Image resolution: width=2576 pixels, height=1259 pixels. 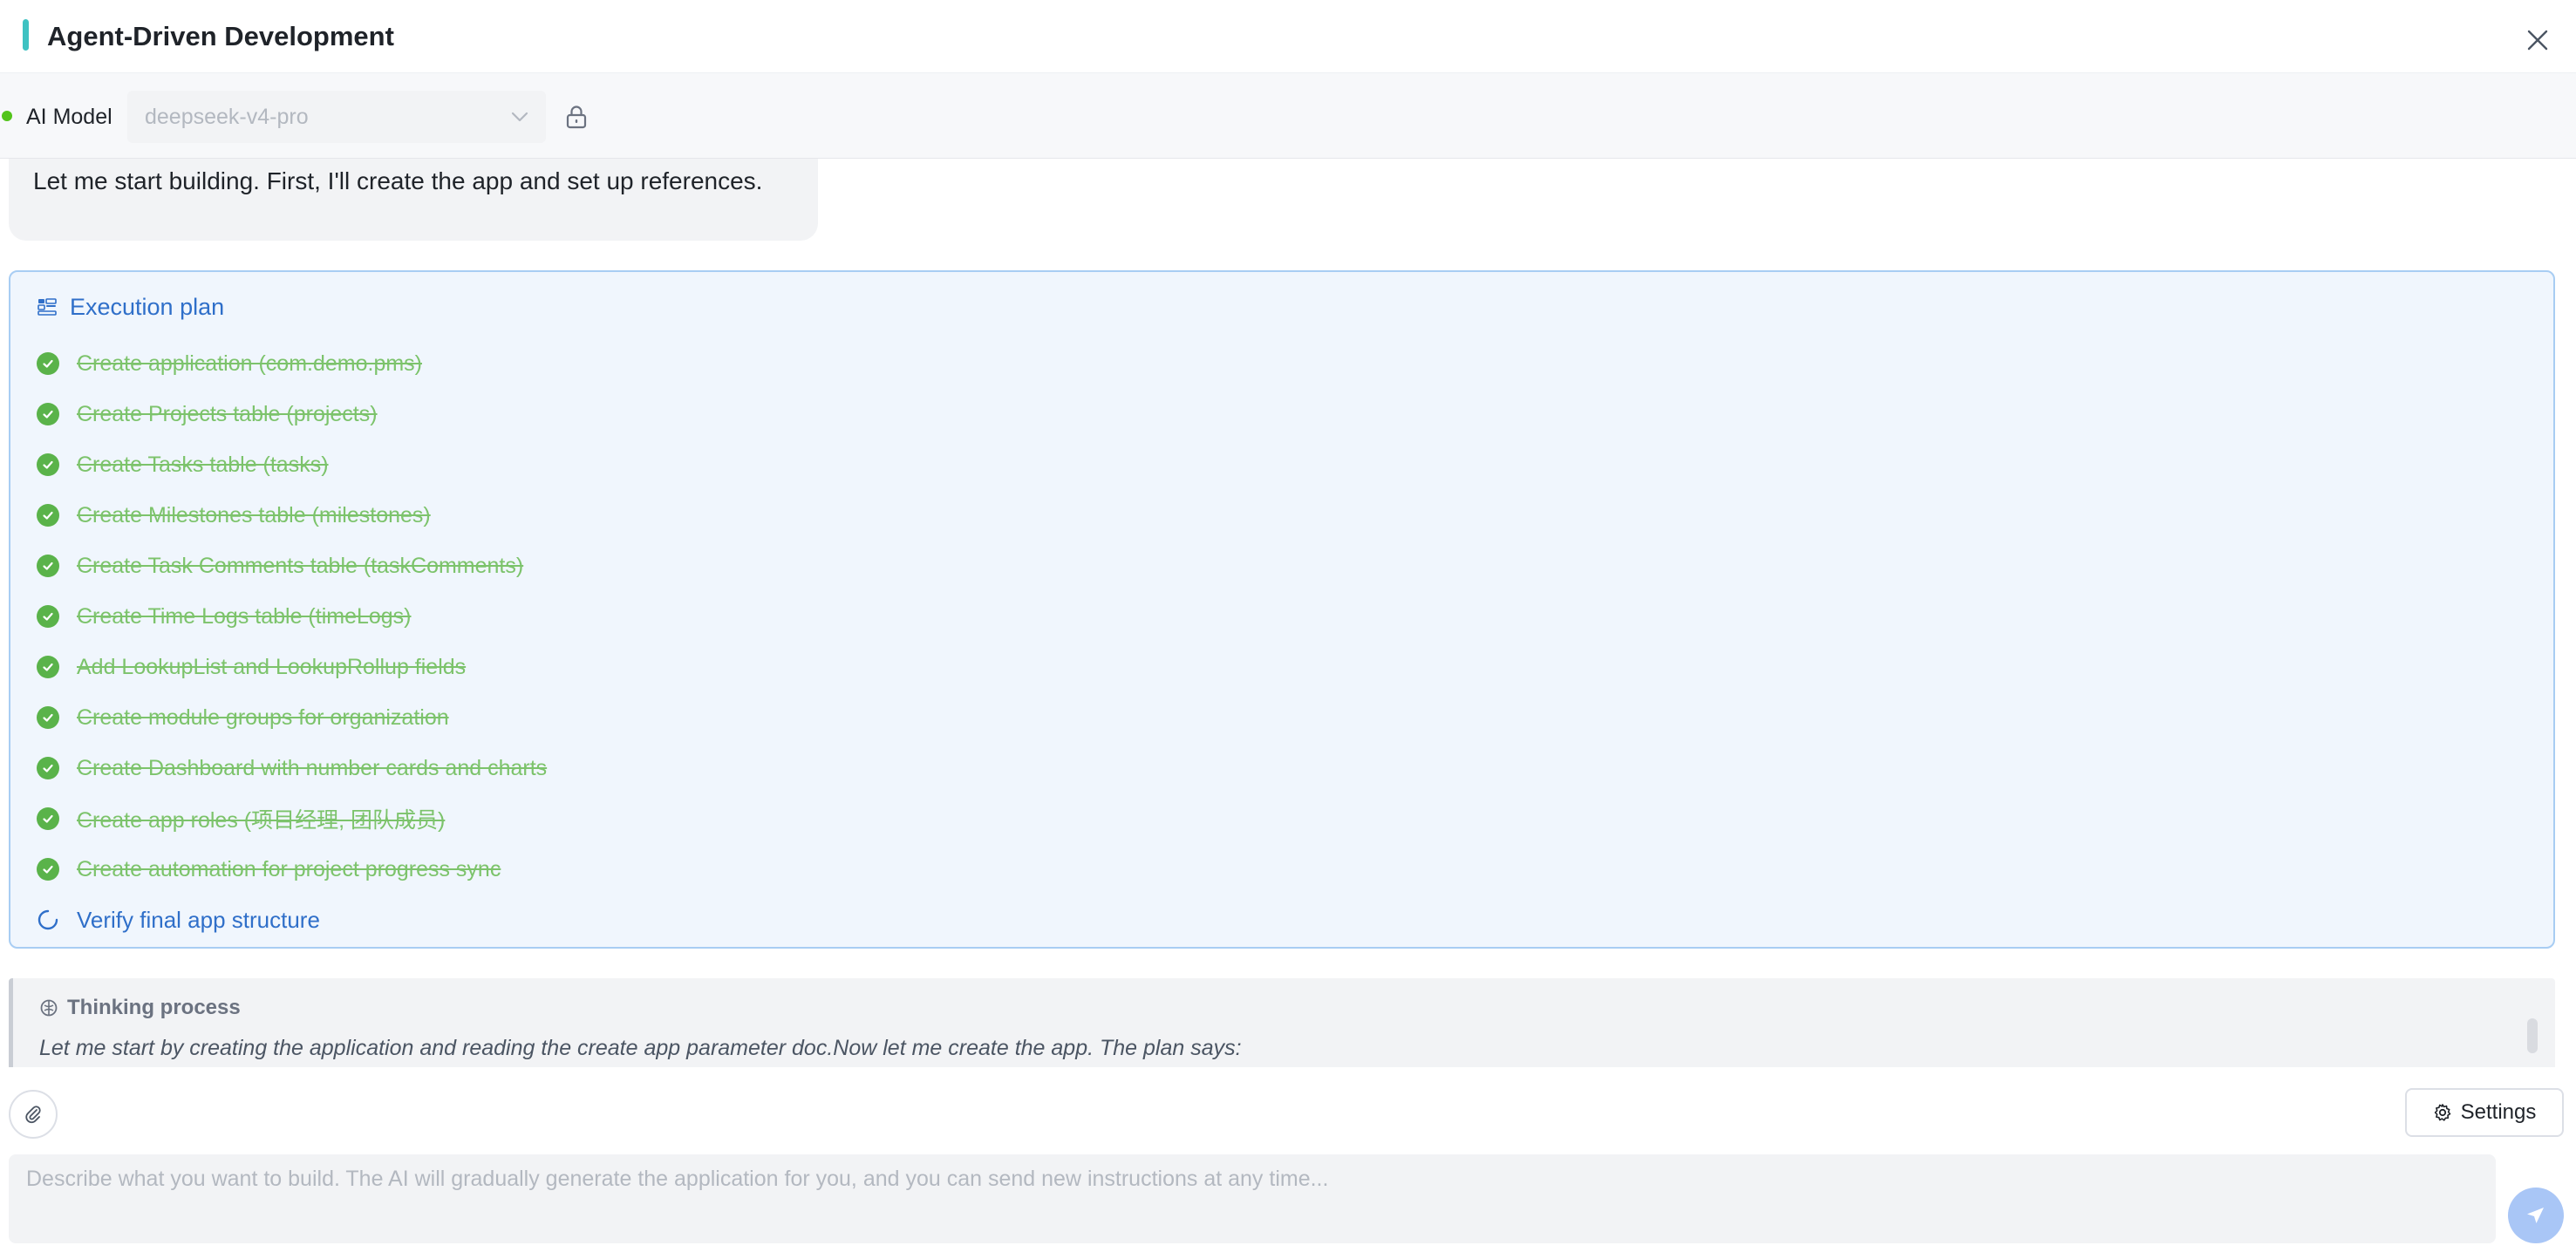 What do you see at coordinates (154, 1007) in the screenshot?
I see `thinking-process-title: Thinking process` at bounding box center [154, 1007].